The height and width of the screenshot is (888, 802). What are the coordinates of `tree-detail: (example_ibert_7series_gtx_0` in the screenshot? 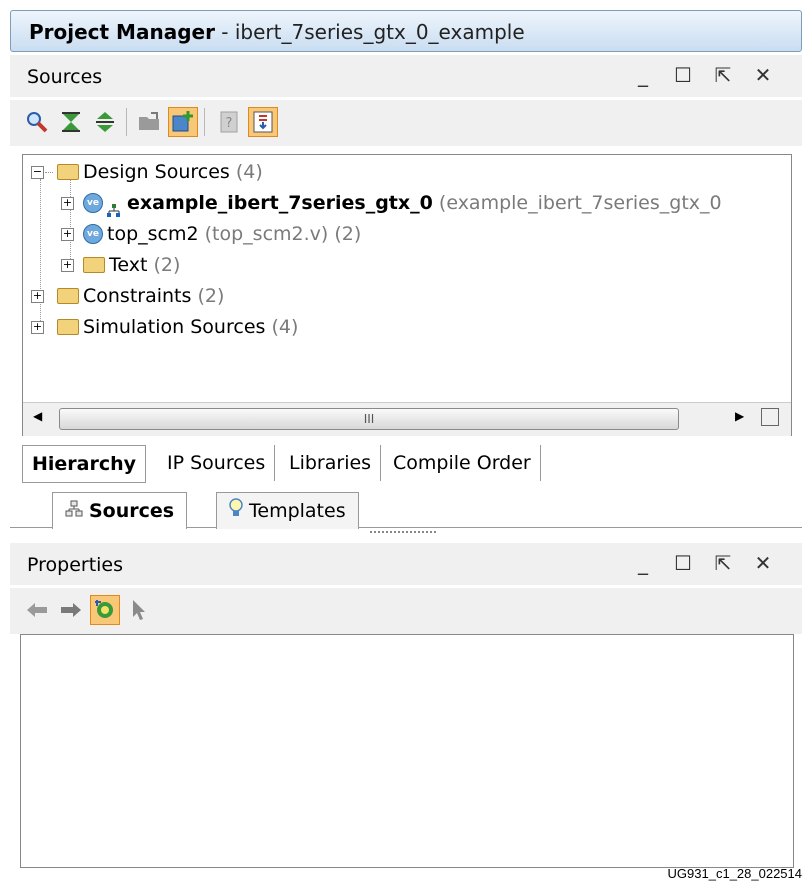 It's located at (580, 203).